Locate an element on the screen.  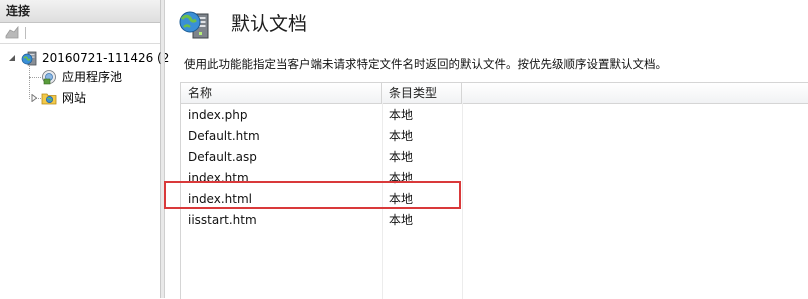
column-header-name: 名称 is located at coordinates (281, 93).